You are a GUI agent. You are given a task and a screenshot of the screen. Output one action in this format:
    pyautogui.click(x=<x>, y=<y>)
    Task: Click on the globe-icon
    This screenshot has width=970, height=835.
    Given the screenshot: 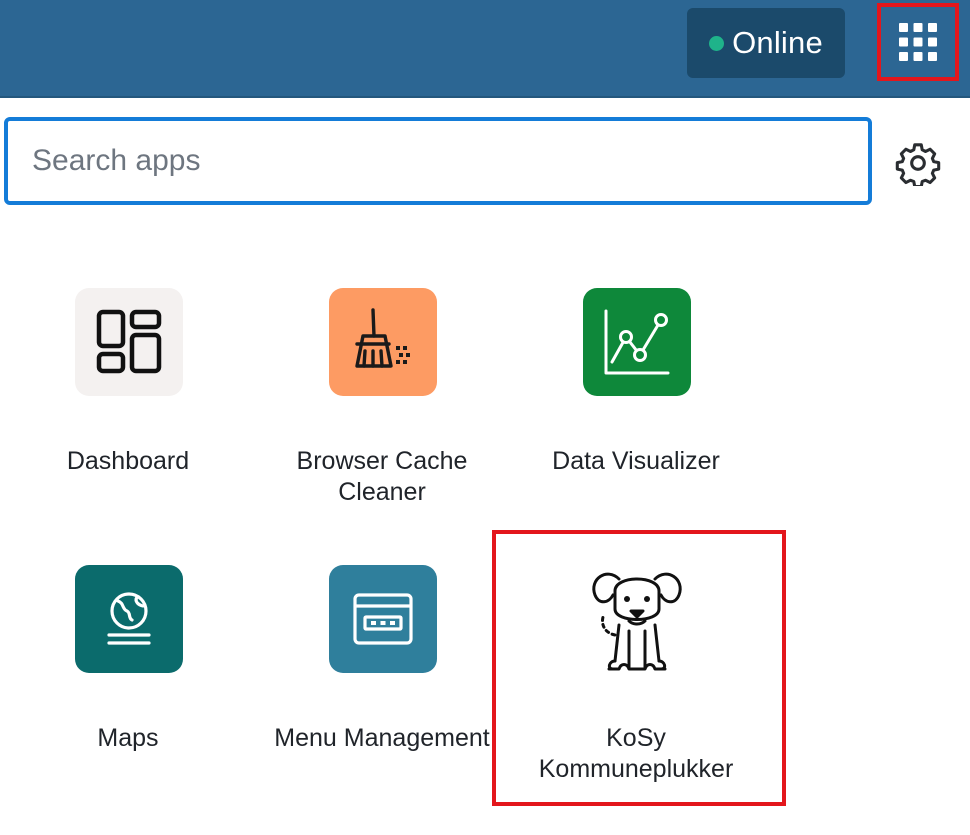 What is the action you would take?
    pyautogui.click(x=129, y=618)
    